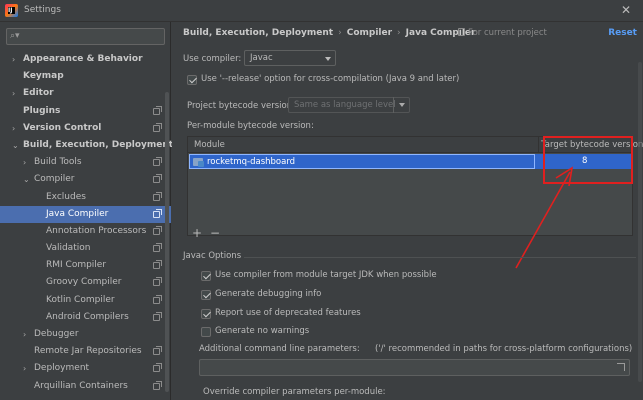 The height and width of the screenshot is (400, 643). Describe the element at coordinates (167, 242) in the screenshot. I see `sidebar-scrollbar` at that location.